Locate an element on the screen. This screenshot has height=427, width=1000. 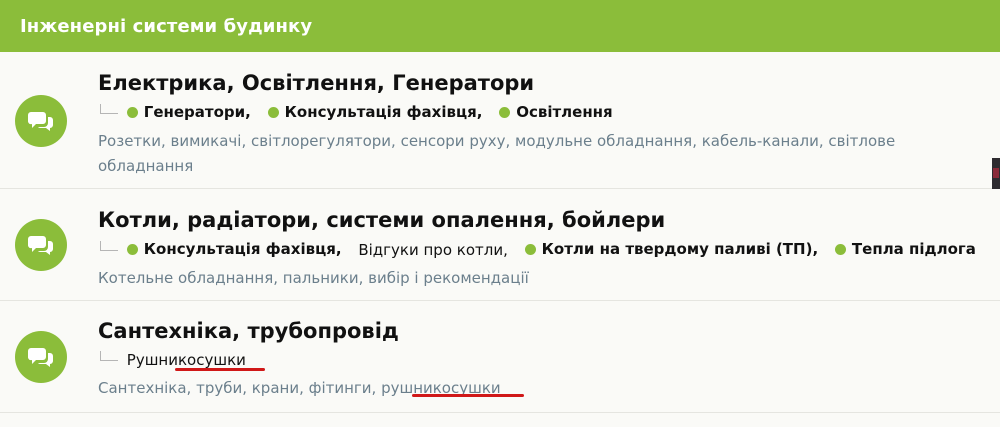
subforum-link: Генератори, is located at coordinates (188, 112).